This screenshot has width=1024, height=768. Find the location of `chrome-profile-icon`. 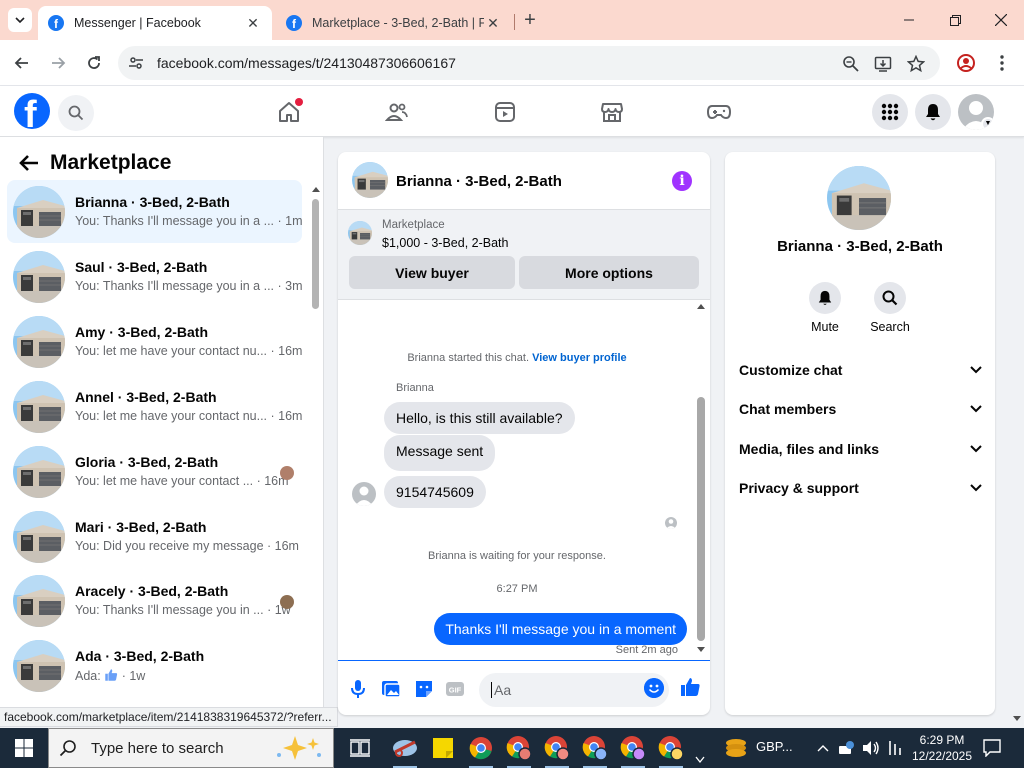

chrome-profile-icon is located at coordinates (633, 748).